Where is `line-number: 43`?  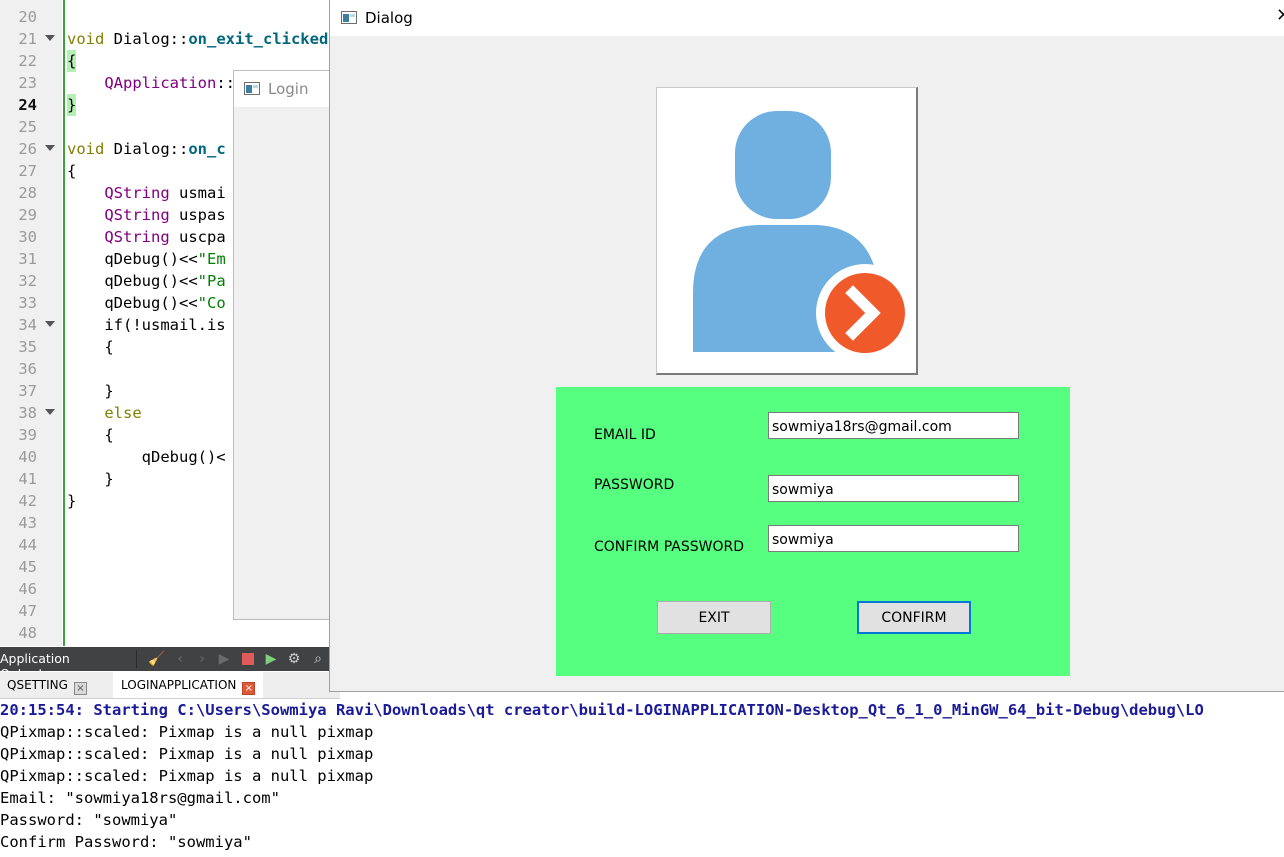 line-number: 43 is located at coordinates (27, 523).